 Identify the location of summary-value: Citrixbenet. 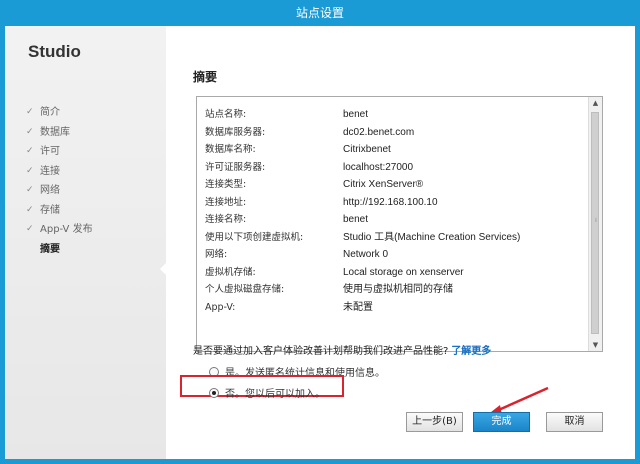
(367, 149).